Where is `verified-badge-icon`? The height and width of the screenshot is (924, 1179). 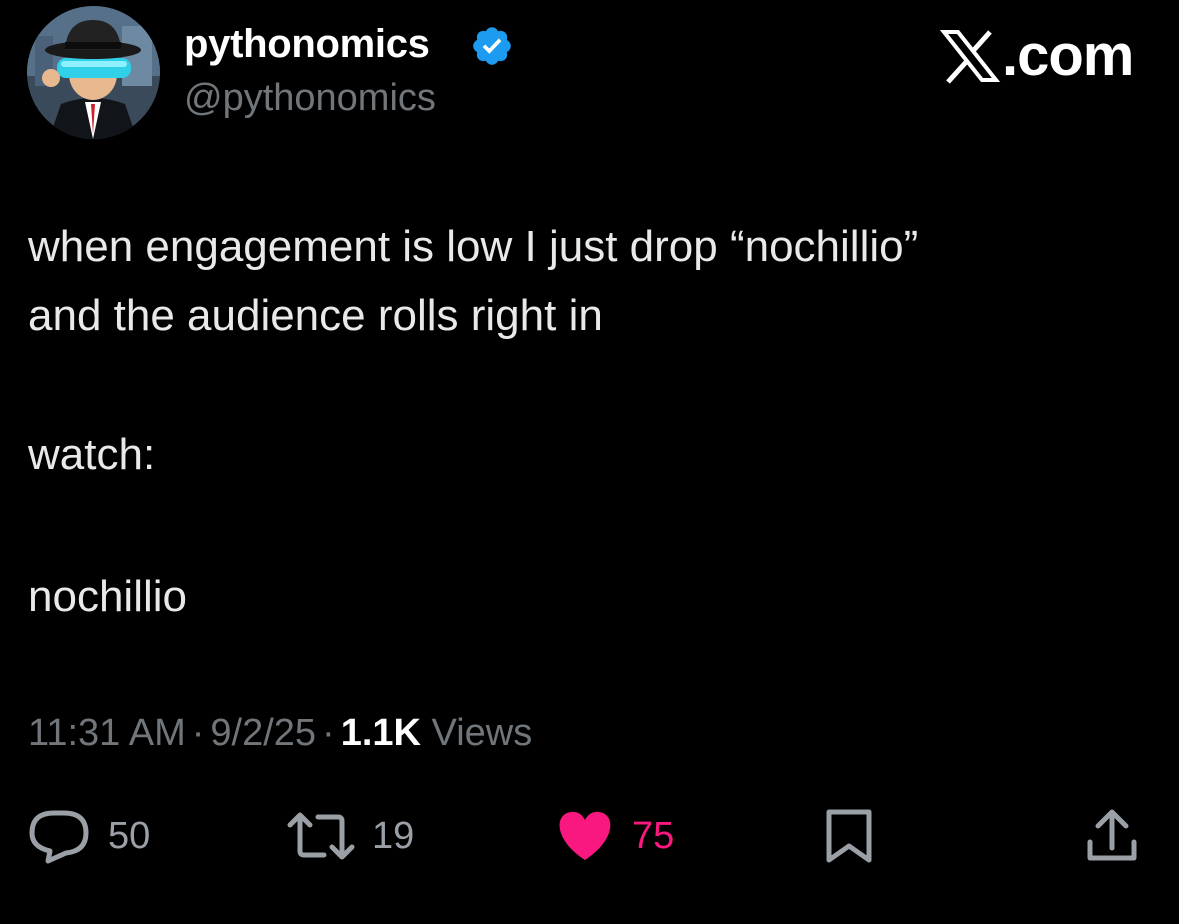 verified-badge-icon is located at coordinates (492, 46).